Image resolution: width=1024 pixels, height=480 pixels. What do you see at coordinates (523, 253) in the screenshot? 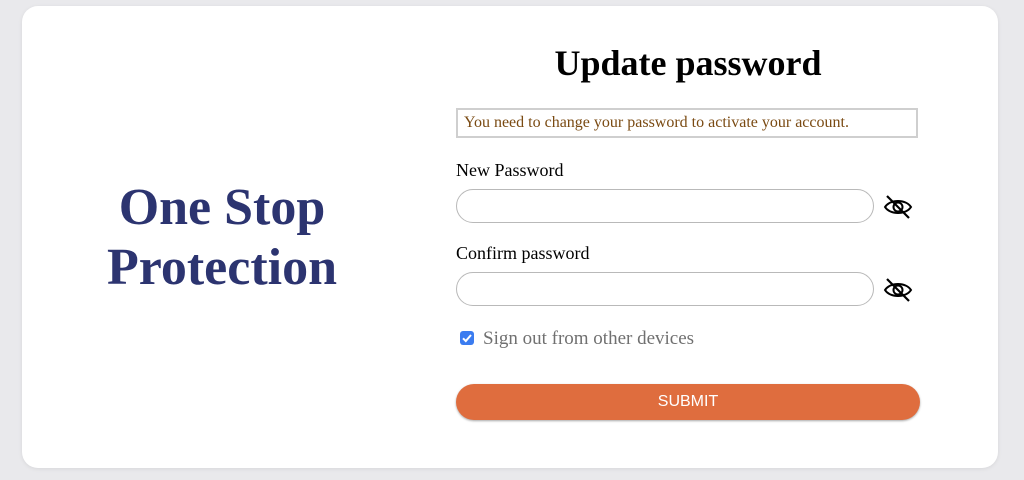
I see `confirm-password-label: Confirm password` at bounding box center [523, 253].